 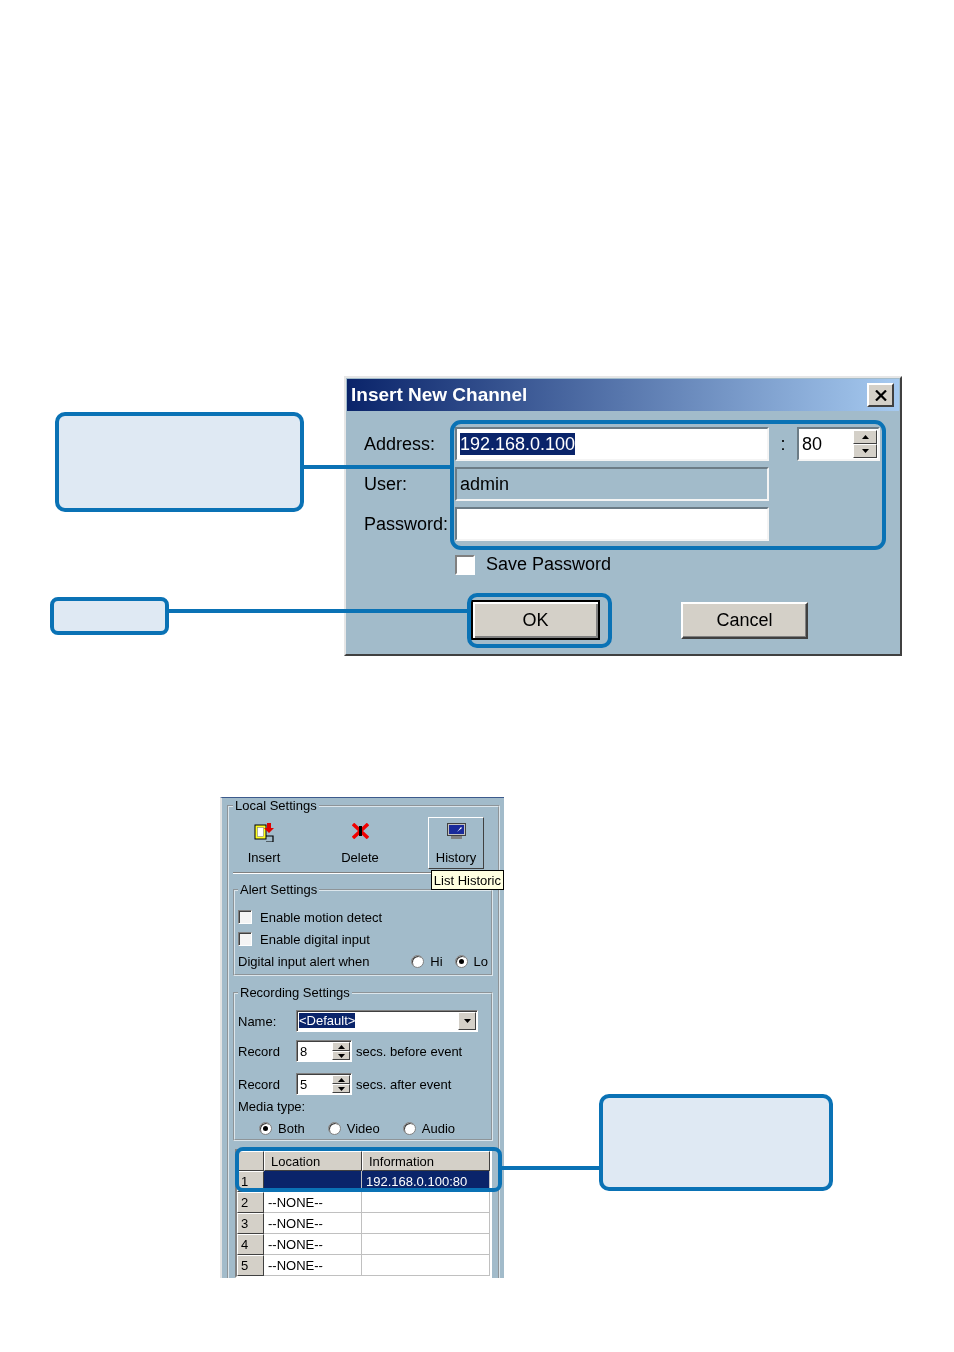 What do you see at coordinates (272, 1107) in the screenshot?
I see `field-label: Media type:` at bounding box center [272, 1107].